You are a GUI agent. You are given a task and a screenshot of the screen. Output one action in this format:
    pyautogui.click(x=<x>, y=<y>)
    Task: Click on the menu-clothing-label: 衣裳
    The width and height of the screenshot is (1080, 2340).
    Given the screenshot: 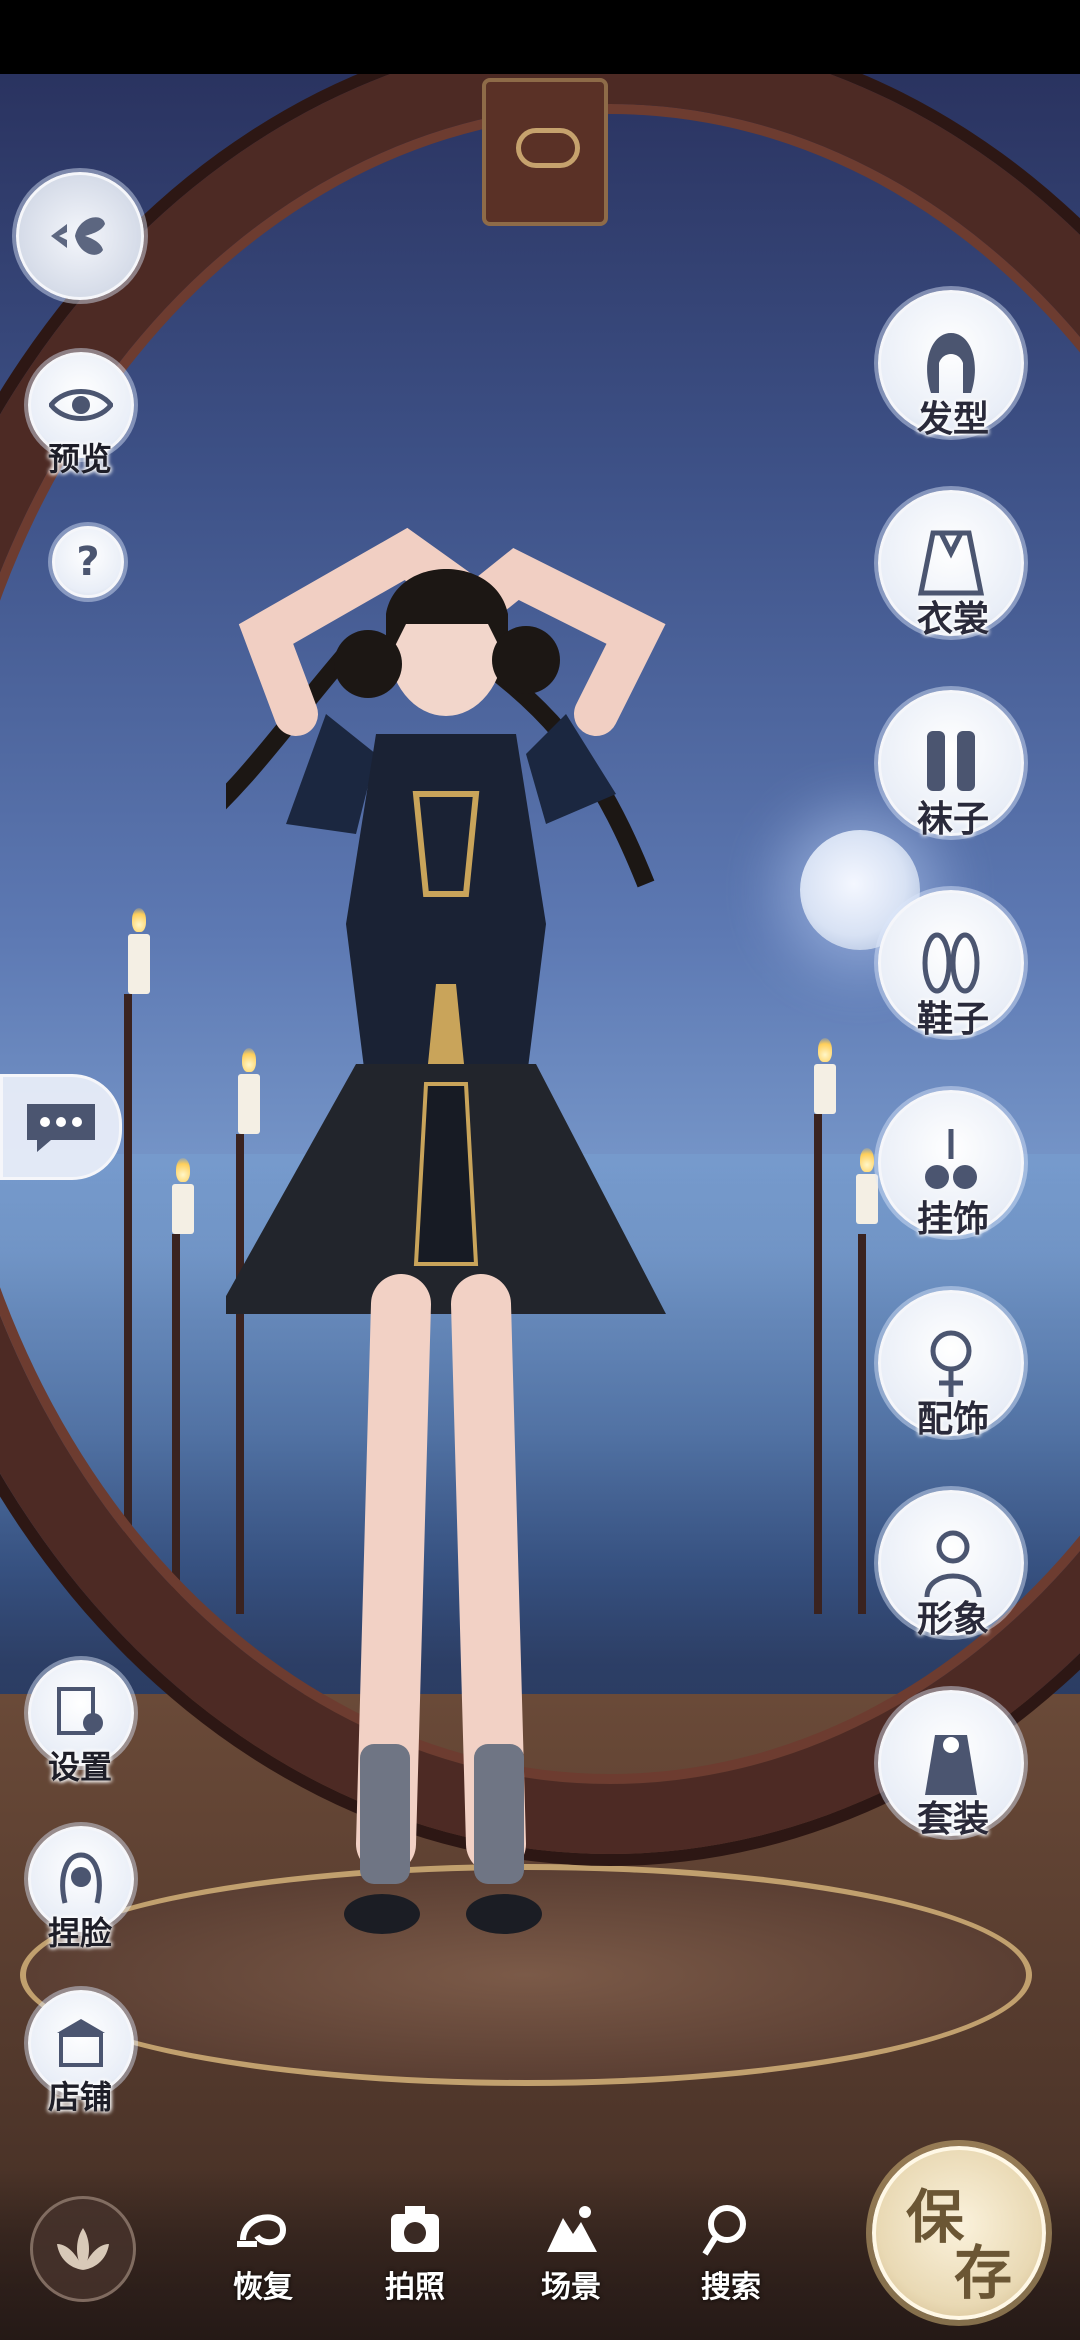 What is the action you would take?
    pyautogui.click(x=952, y=619)
    